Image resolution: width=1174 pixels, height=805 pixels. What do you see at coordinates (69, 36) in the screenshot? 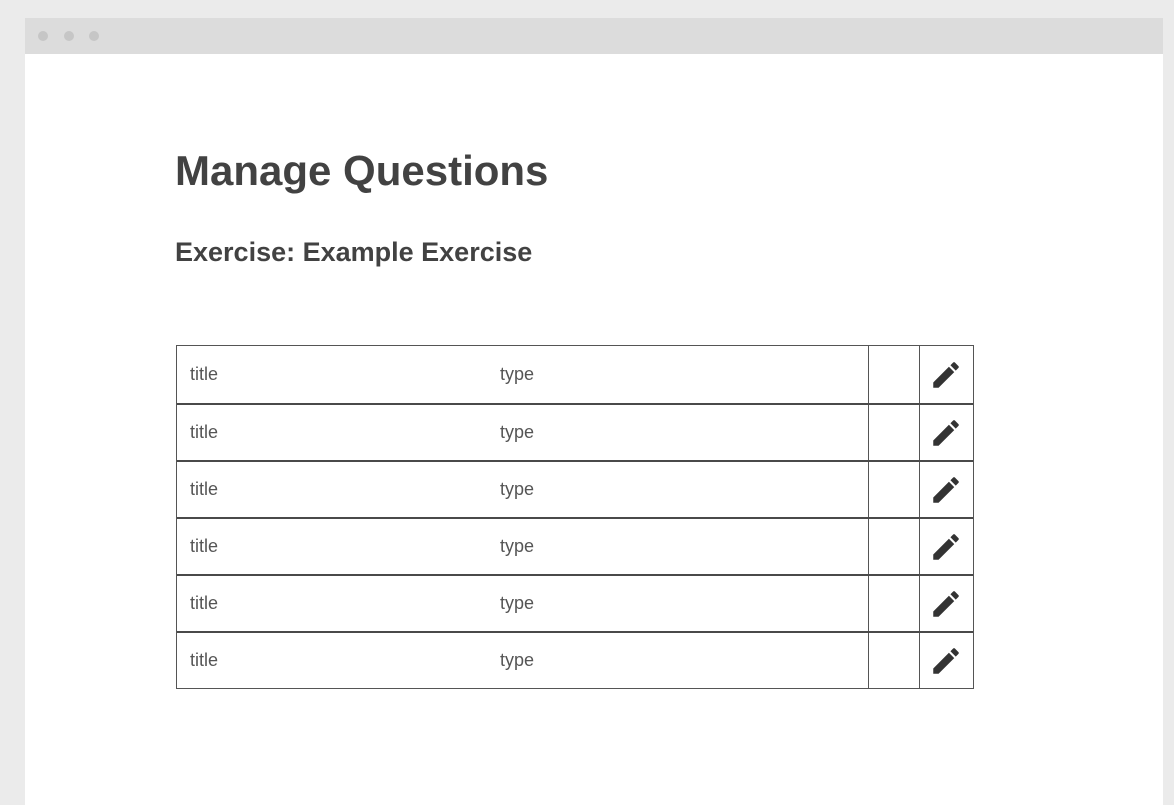
I see `window-minimize-dot` at bounding box center [69, 36].